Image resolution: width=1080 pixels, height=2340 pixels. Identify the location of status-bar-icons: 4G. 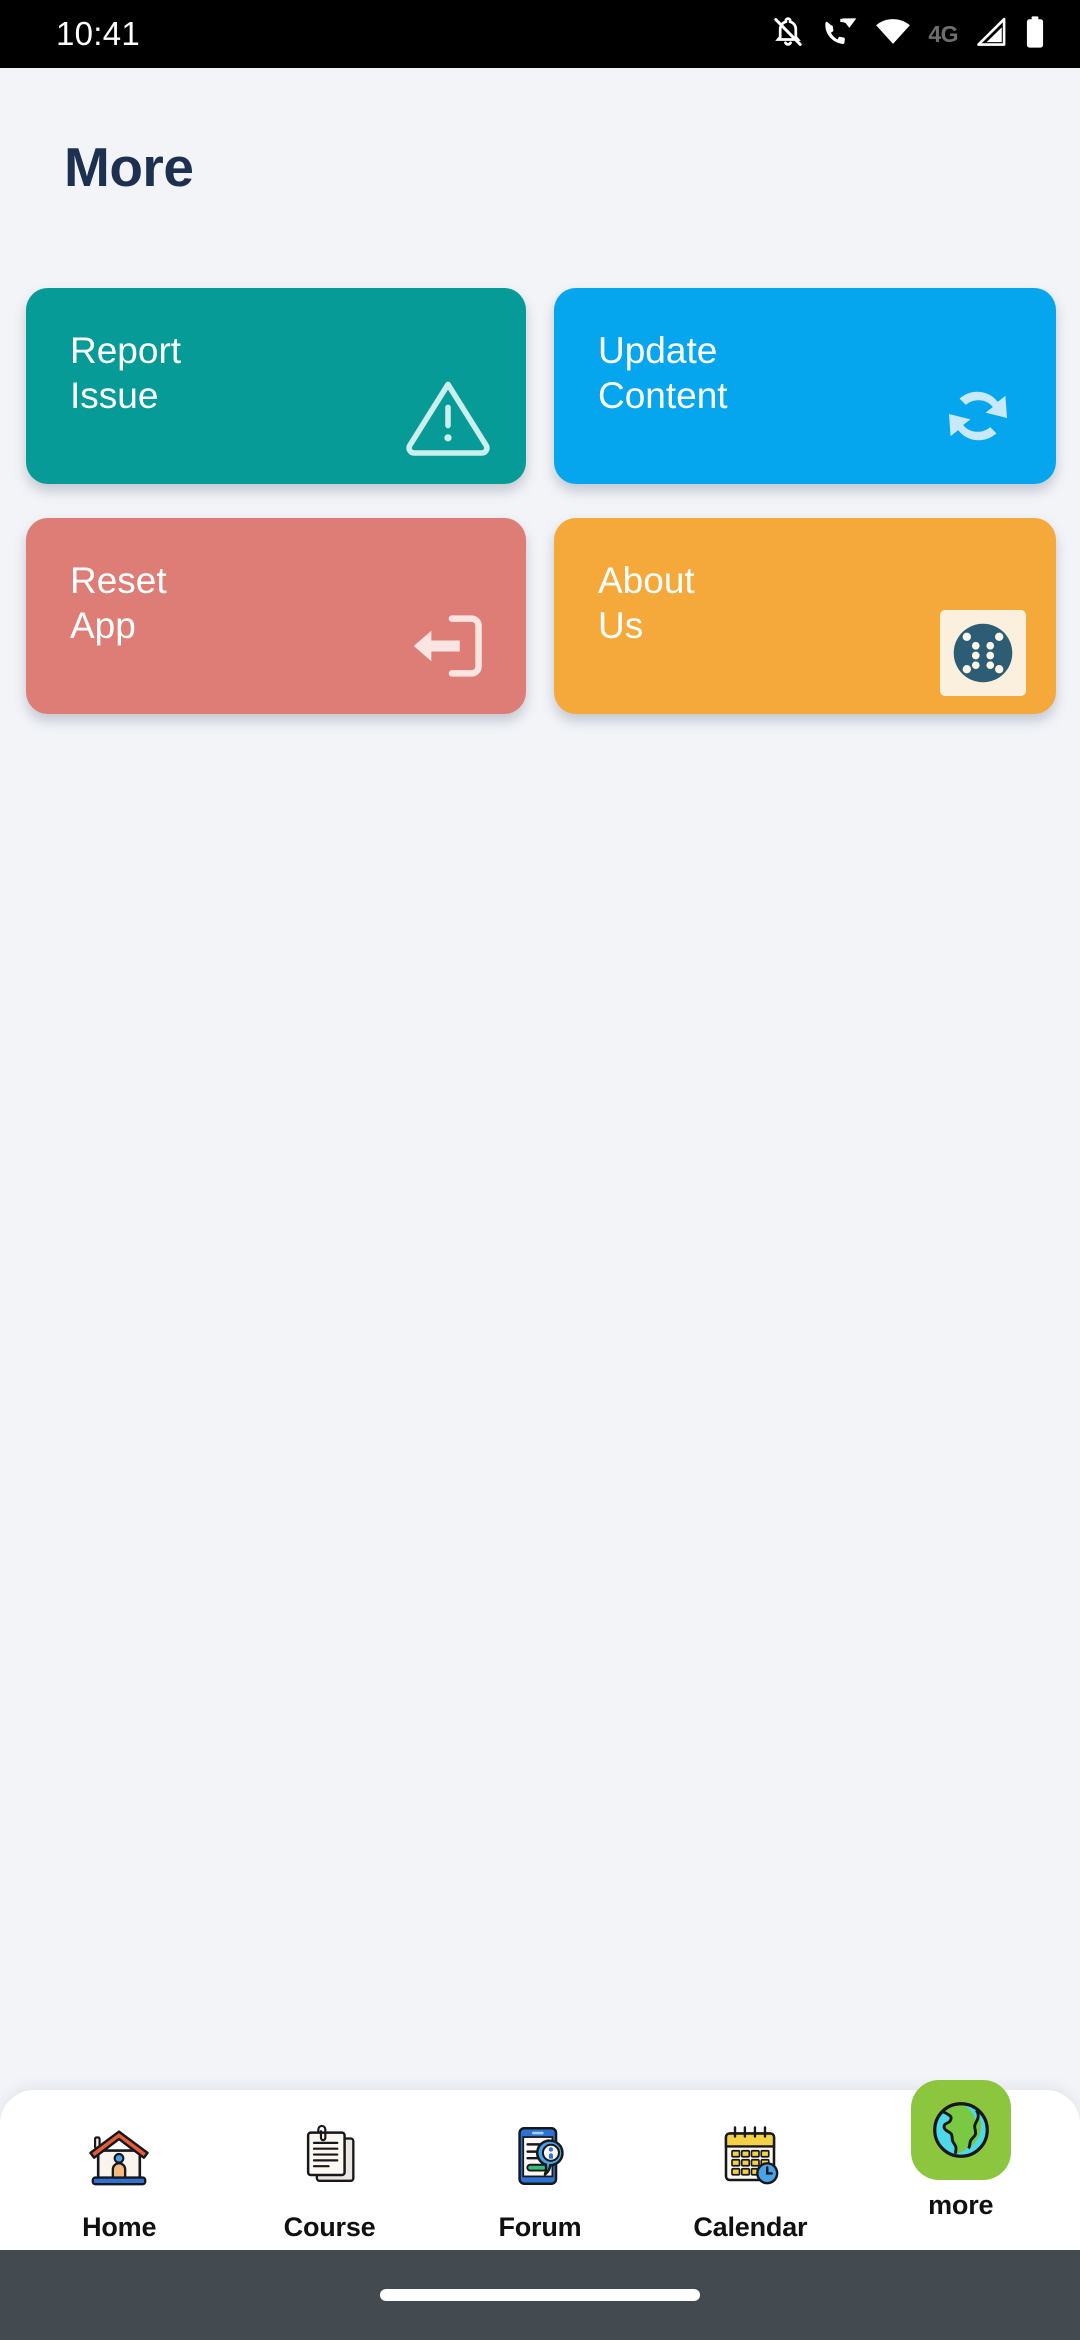
(908, 34).